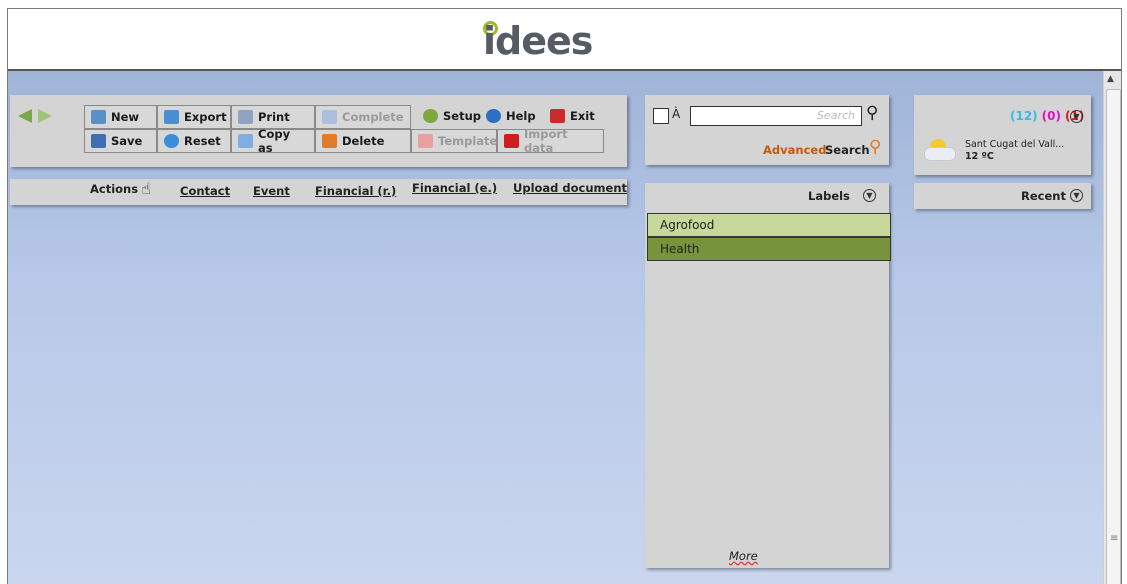  What do you see at coordinates (98, 141) in the screenshot?
I see `save-icon` at bounding box center [98, 141].